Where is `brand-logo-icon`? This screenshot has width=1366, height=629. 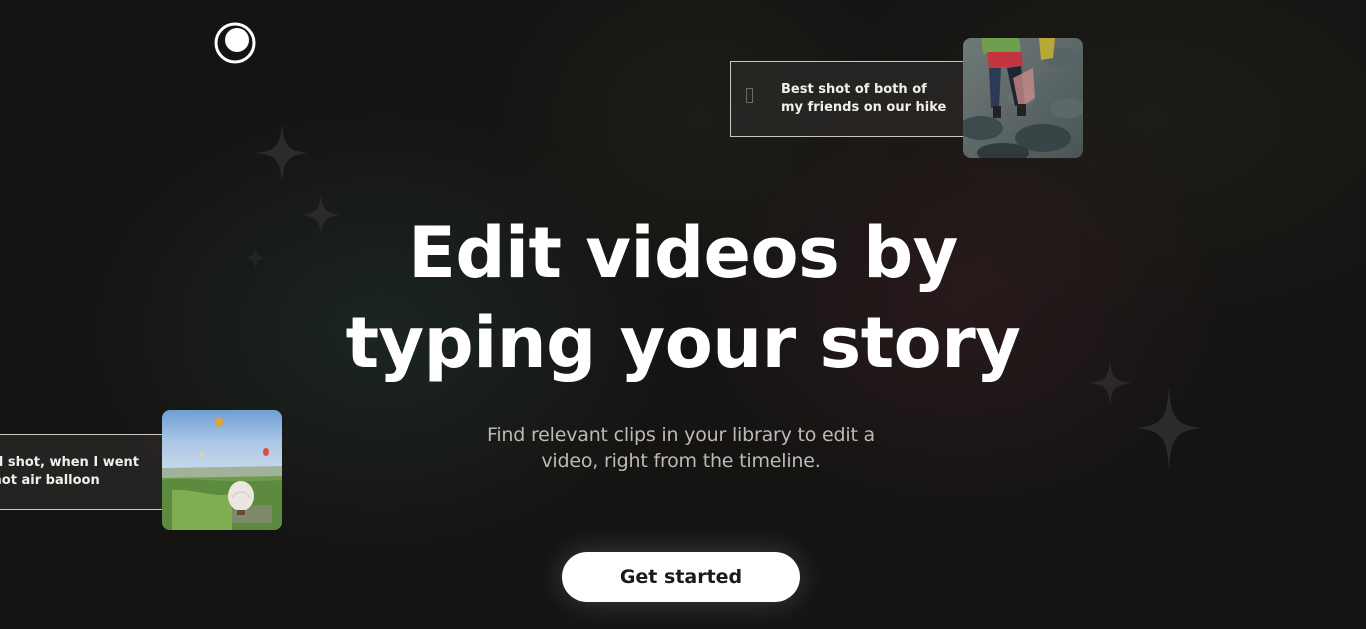
brand-logo-icon is located at coordinates (235, 43).